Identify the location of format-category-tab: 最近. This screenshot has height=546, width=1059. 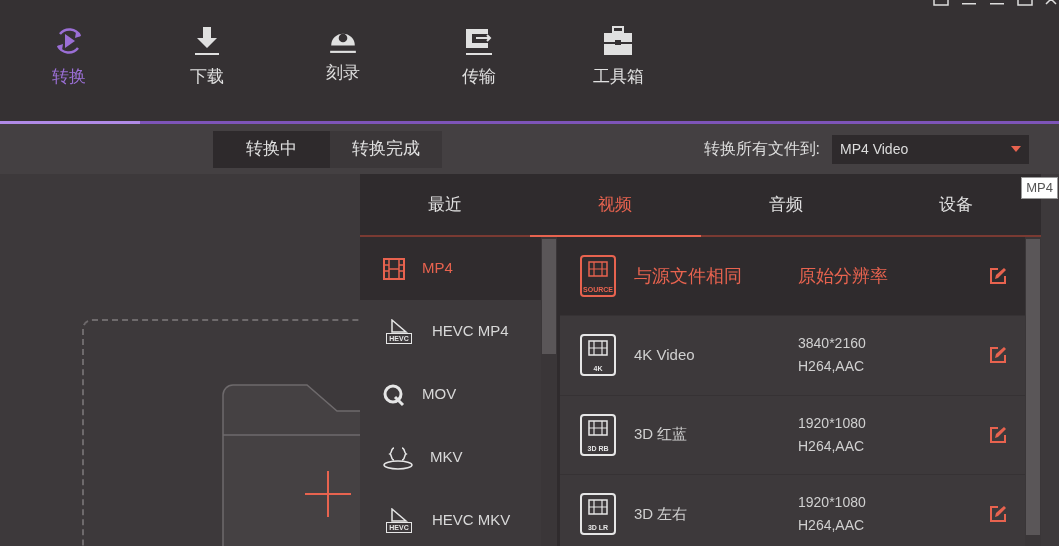
(445, 204).